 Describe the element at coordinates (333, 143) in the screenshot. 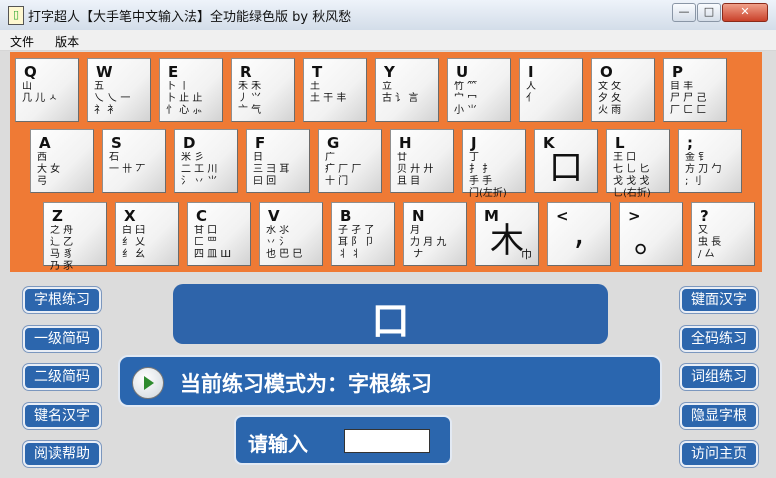

I see `key-letter: G` at that location.